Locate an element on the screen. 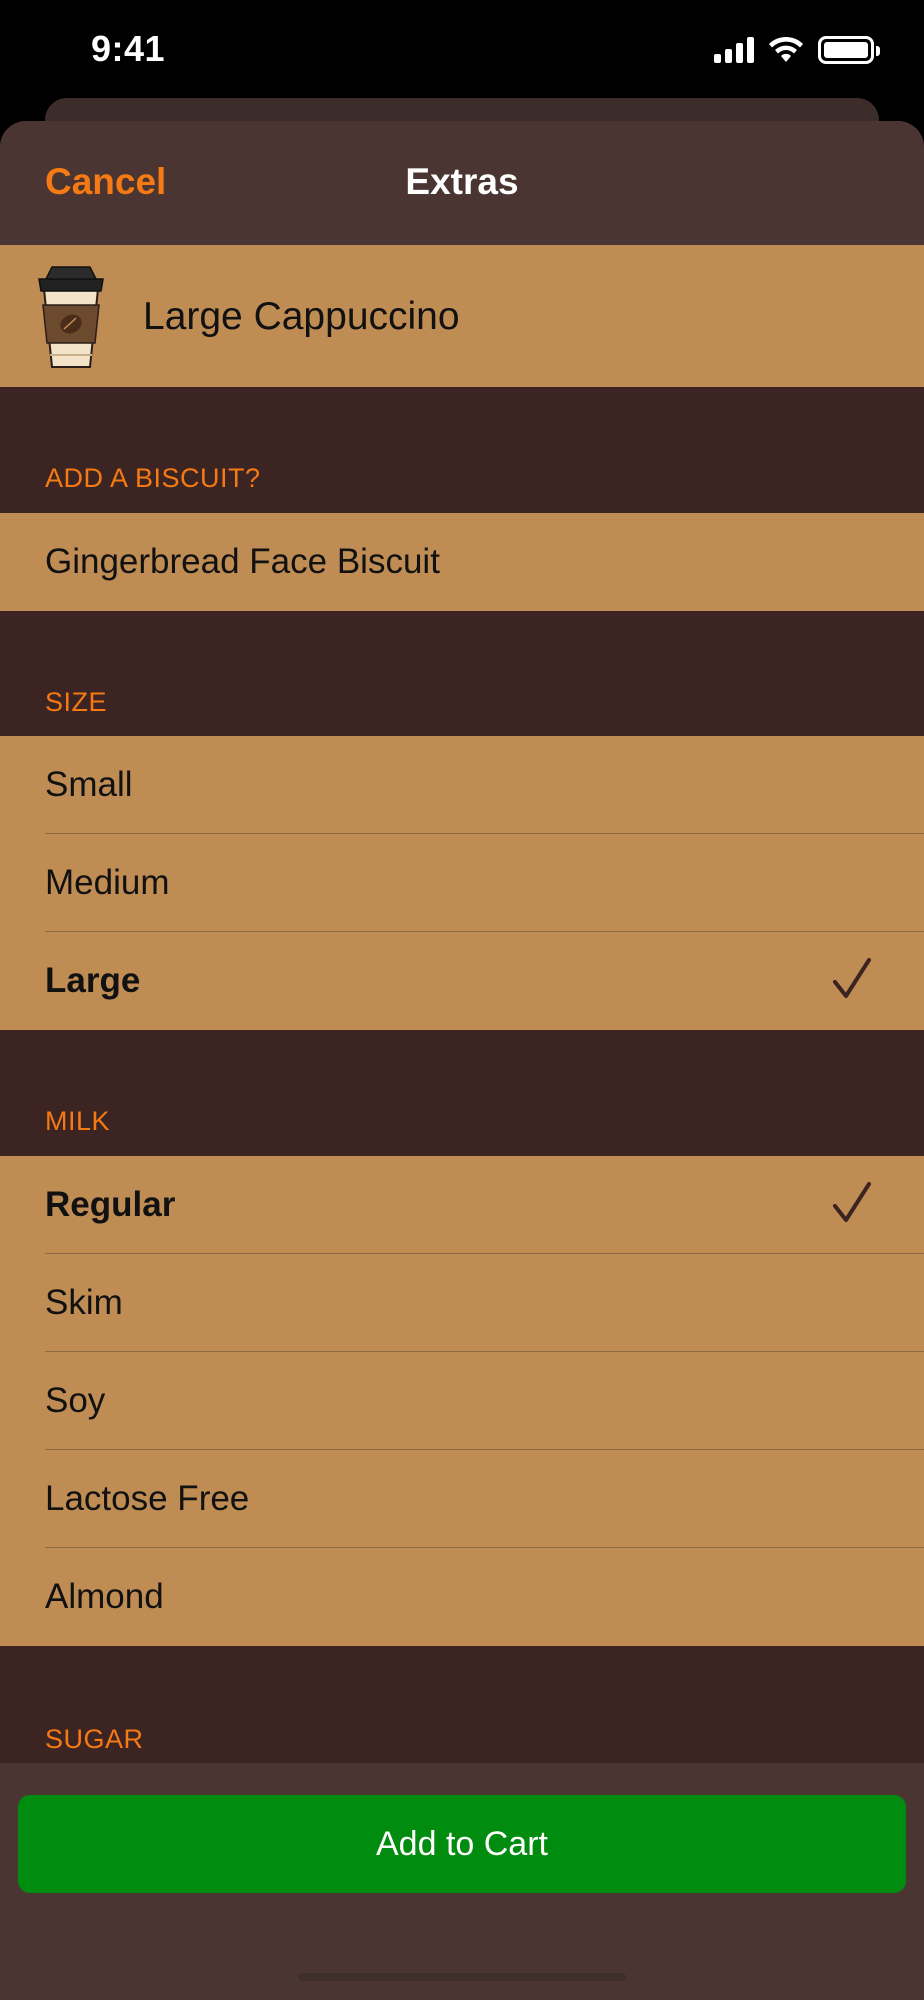  option-size-medium: Medium is located at coordinates (462, 883).